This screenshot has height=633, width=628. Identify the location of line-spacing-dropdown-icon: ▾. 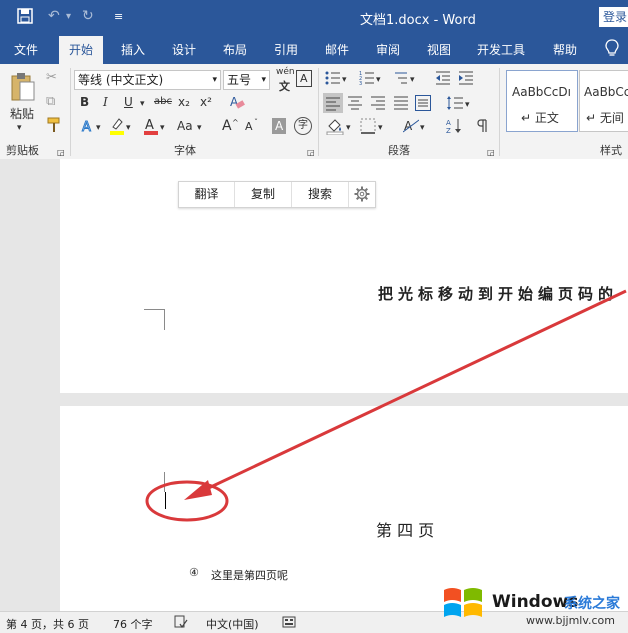
(467, 105).